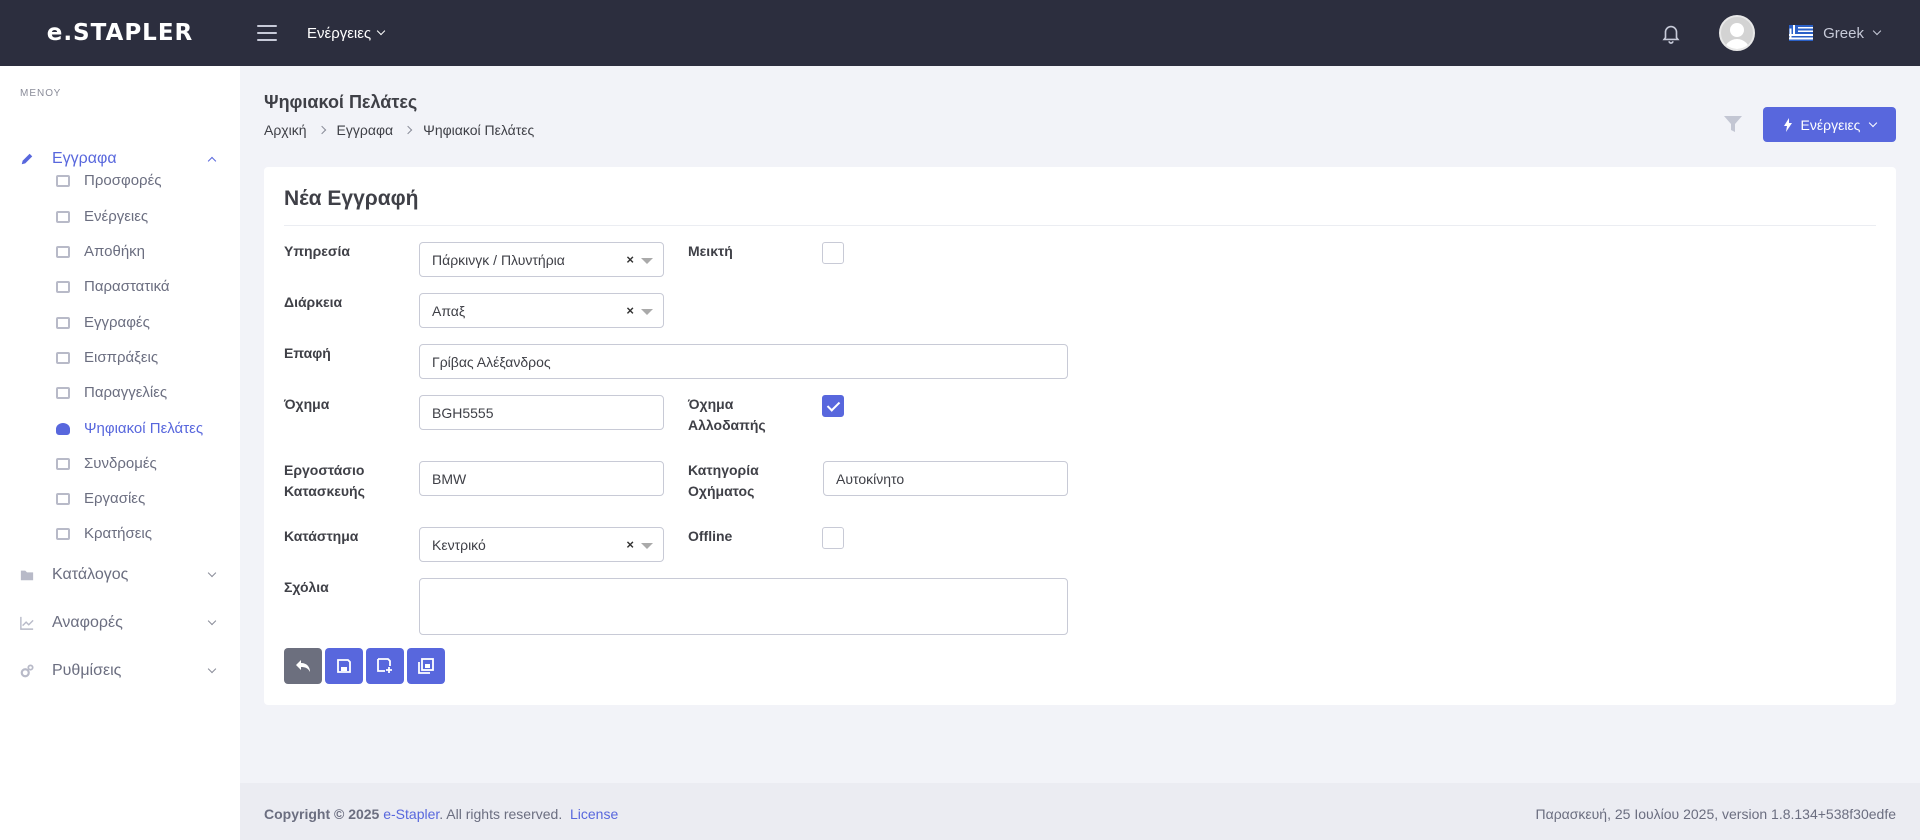 This screenshot has width=1920, height=840. I want to click on sidebar-item-tasks: Εργασίες, so click(120, 498).